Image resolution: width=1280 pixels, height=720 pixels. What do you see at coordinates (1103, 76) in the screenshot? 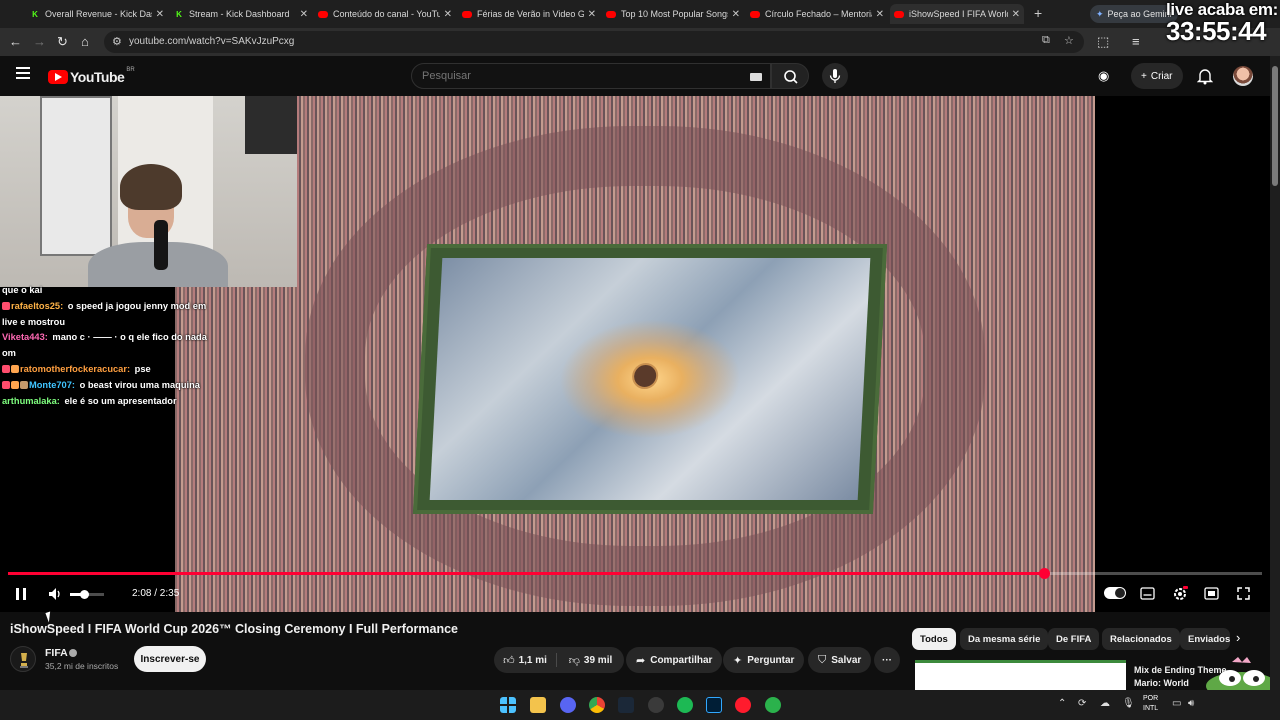
I see `eye-icon: ◉` at bounding box center [1103, 76].